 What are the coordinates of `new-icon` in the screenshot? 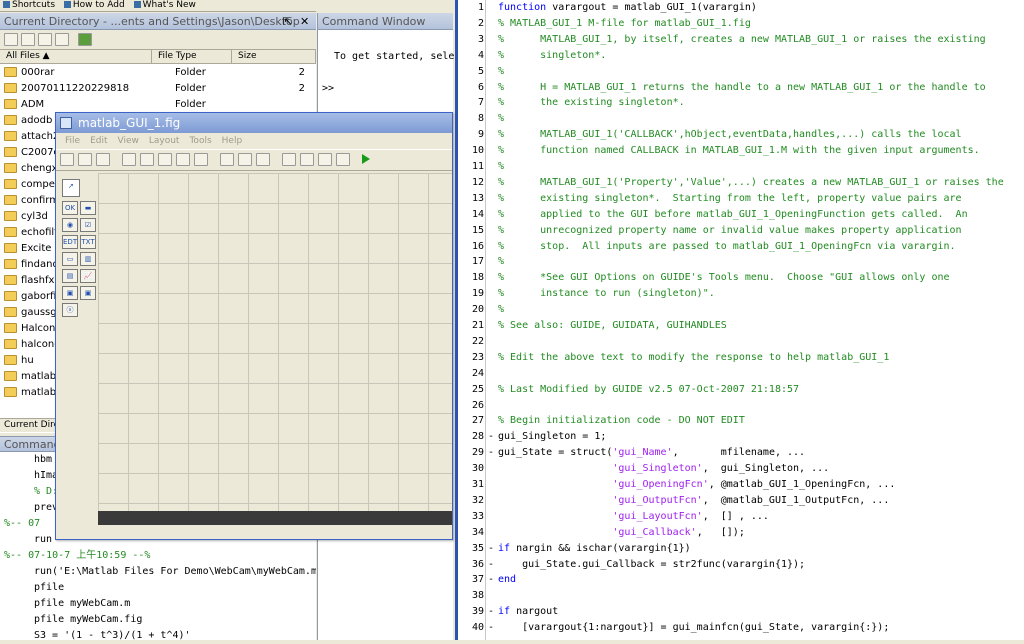 It's located at (67, 159).